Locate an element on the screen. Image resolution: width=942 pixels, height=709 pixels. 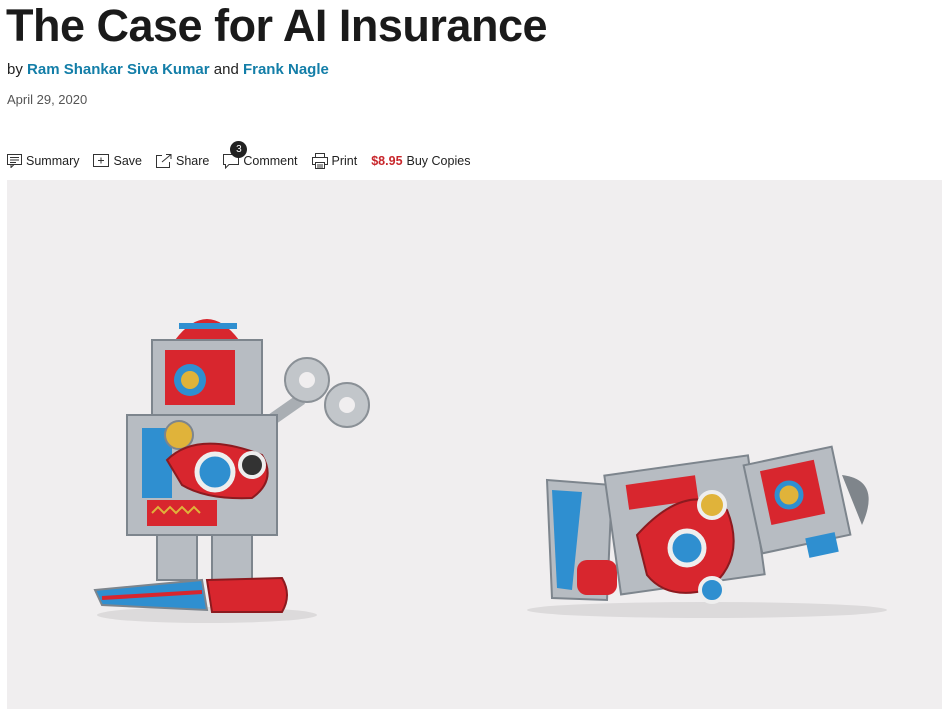
summary-icon is located at coordinates (14, 161).